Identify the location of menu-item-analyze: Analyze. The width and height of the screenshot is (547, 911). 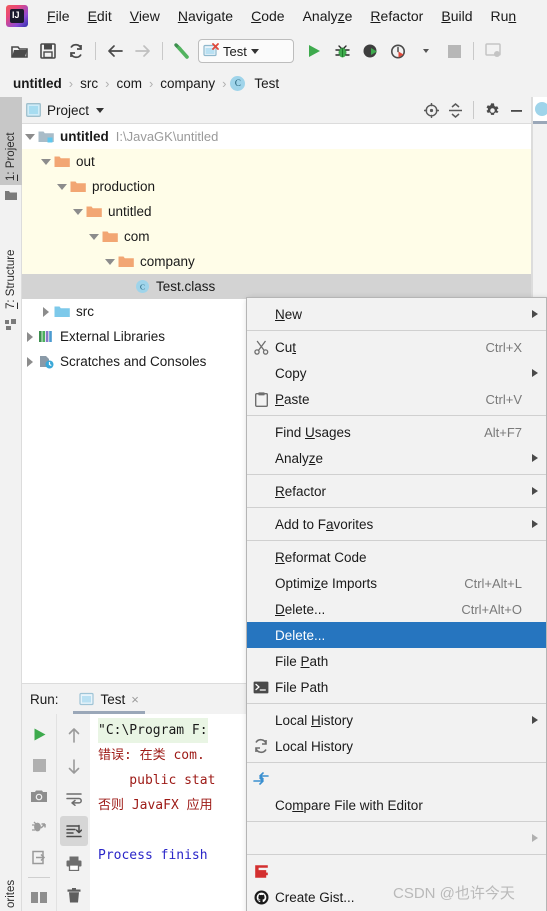
(396, 458).